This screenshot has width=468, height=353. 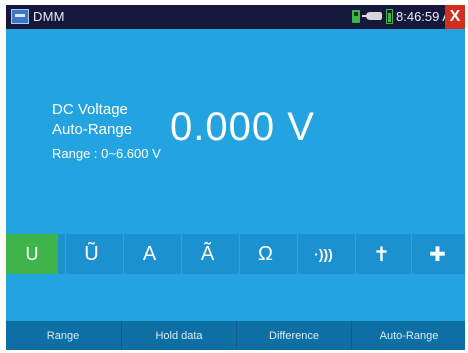 What do you see at coordinates (372, 16) in the screenshot?
I see `power-plug-icon` at bounding box center [372, 16].